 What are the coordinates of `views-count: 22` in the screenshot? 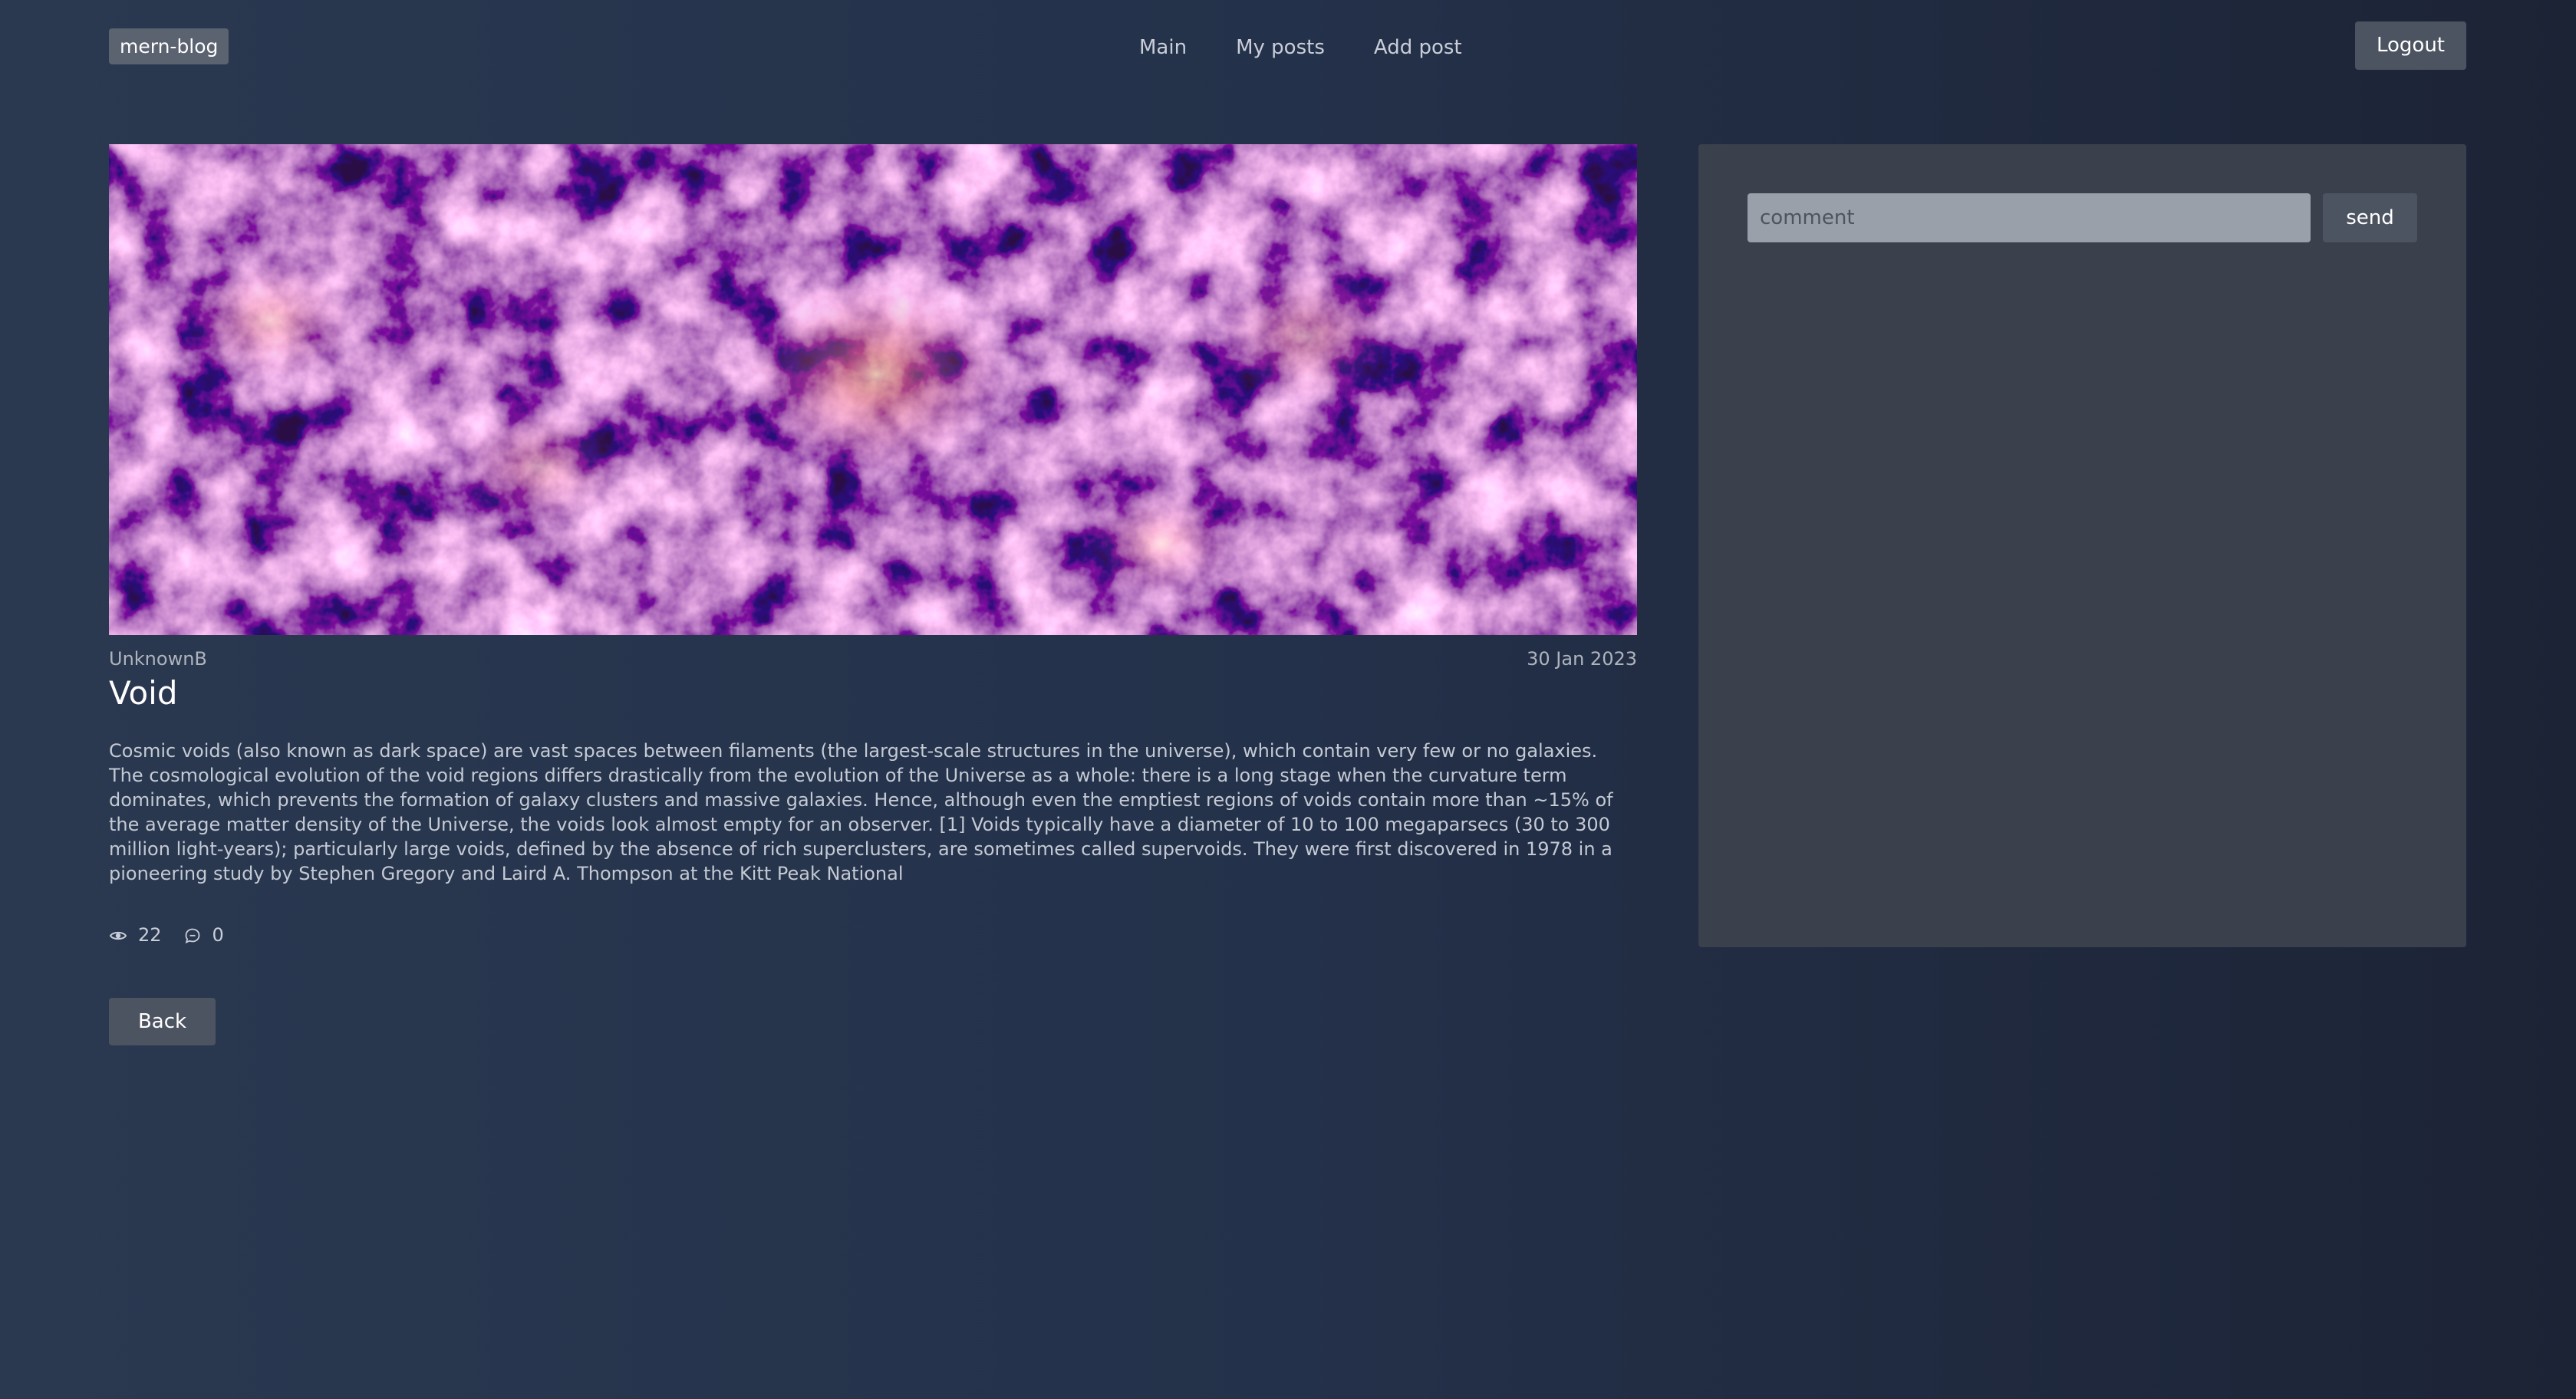 It's located at (150, 935).